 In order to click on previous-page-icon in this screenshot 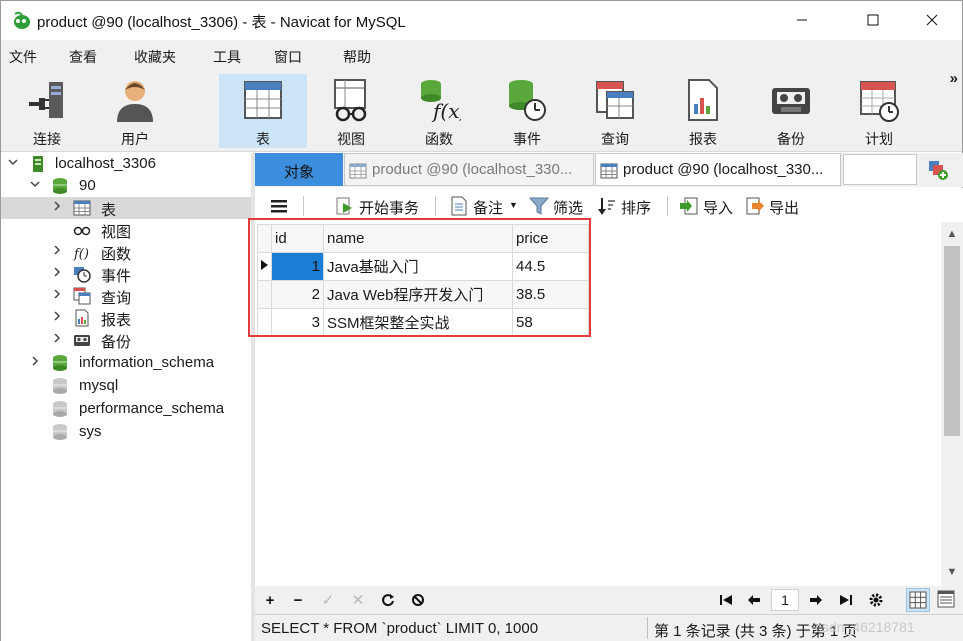, I will do `click(754, 600)`.